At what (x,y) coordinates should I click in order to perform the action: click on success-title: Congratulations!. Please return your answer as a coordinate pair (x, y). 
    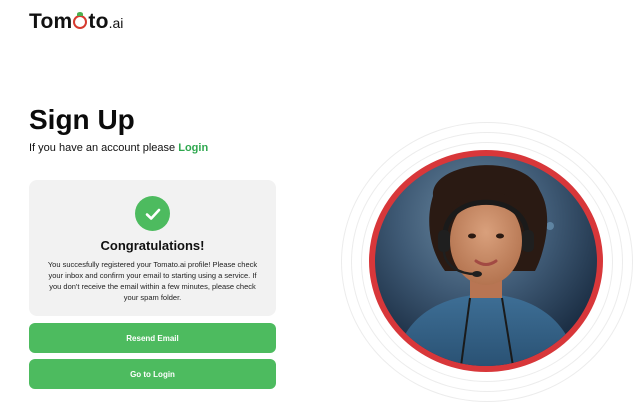
    Looking at the image, I should click on (152, 245).